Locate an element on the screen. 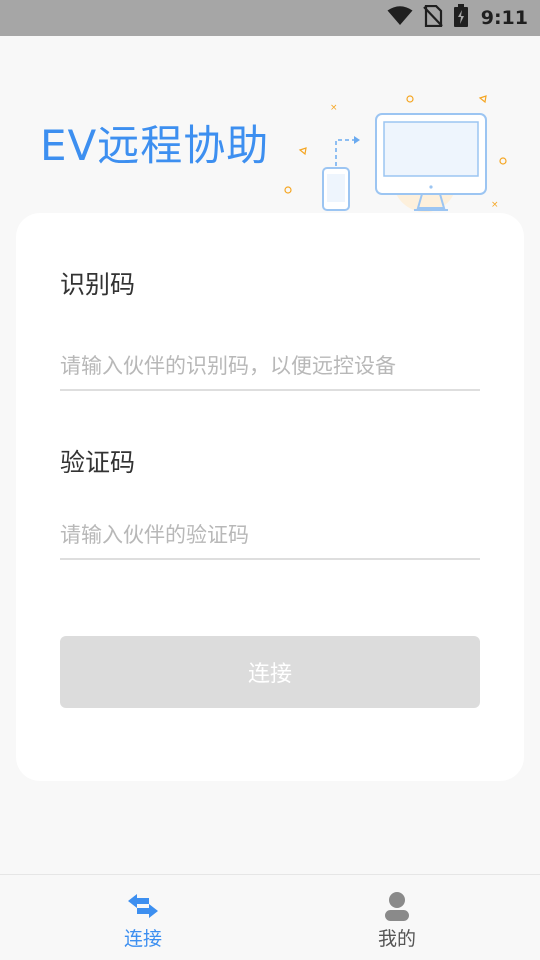  bottom-nav: 连接 我的 is located at coordinates (270, 917).